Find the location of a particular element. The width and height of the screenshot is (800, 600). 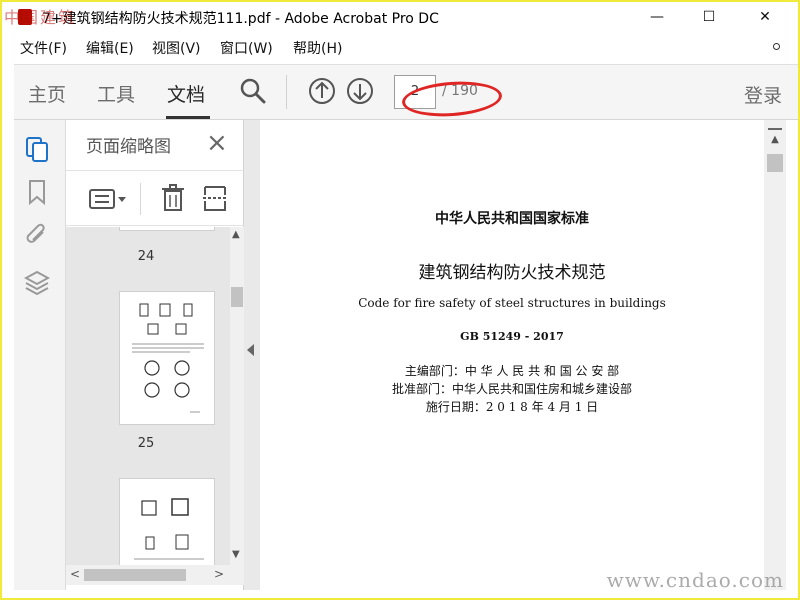

doc-chief-editor: 主编部门：中 华 人 民 共 和 国 公 安 部 is located at coordinates (512, 371).